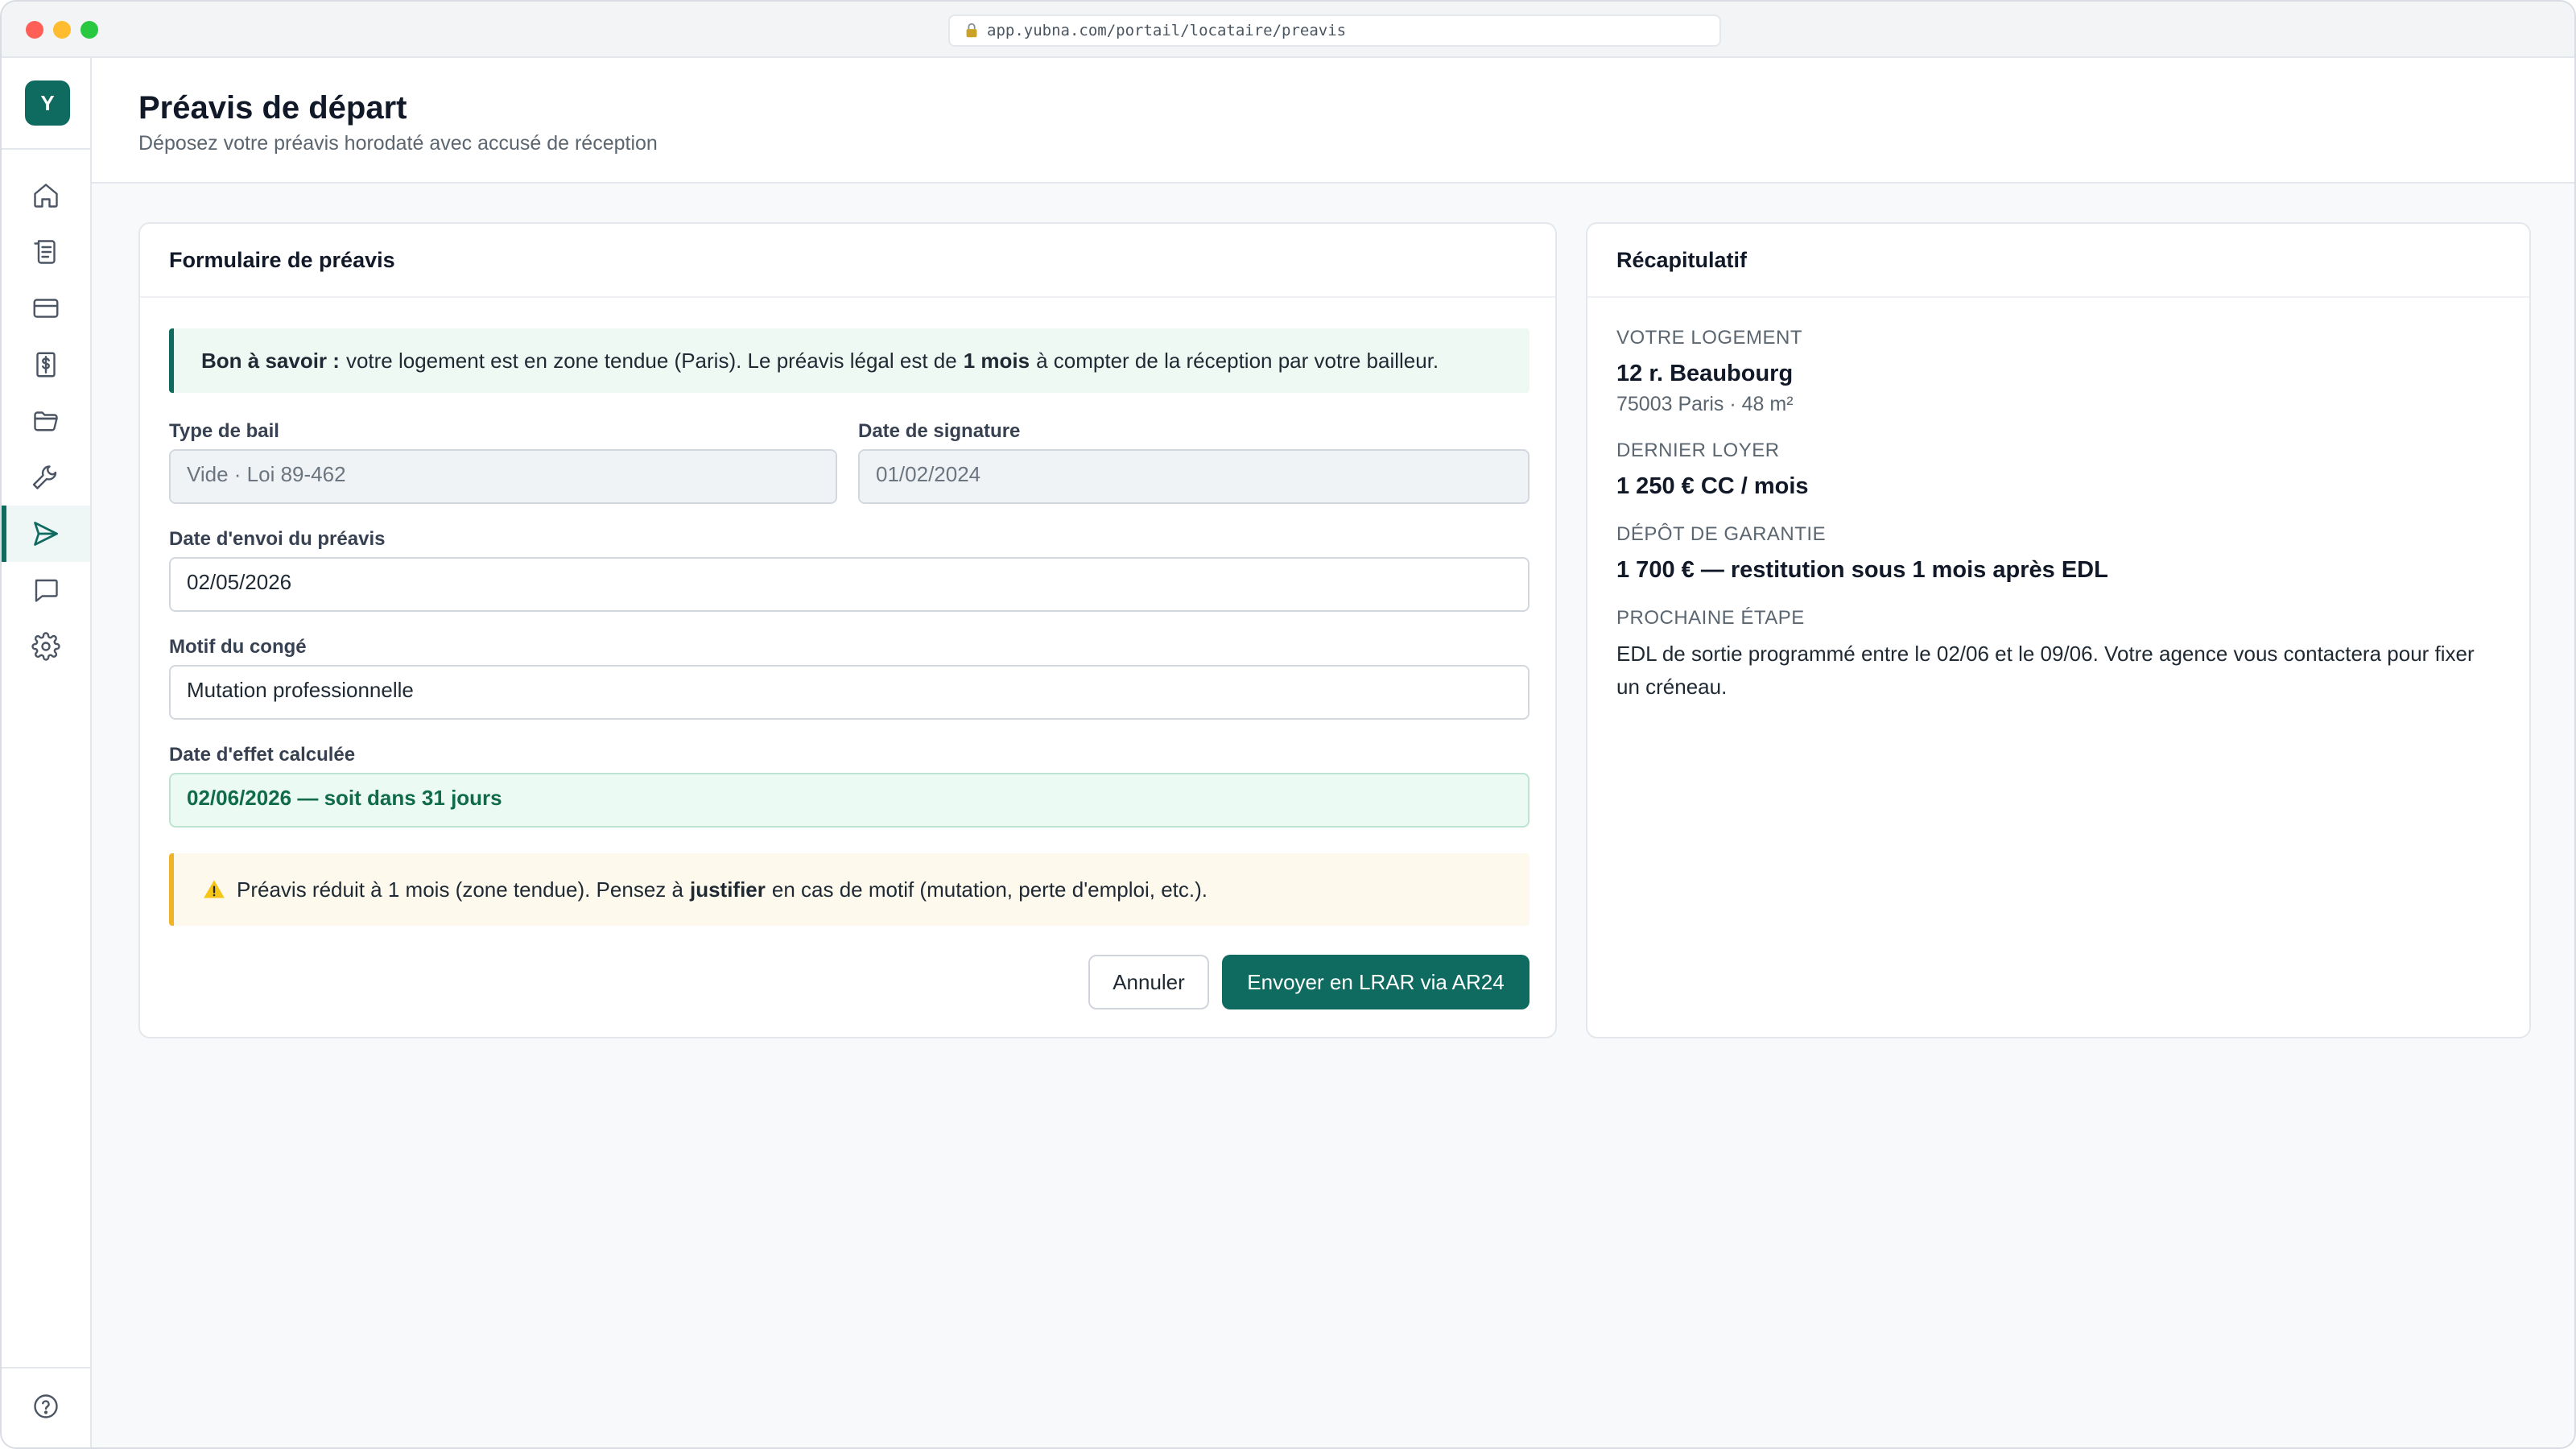  I want to click on effective-date-field: 02/06/2026 — soit dans 31 jours, so click(849, 800).